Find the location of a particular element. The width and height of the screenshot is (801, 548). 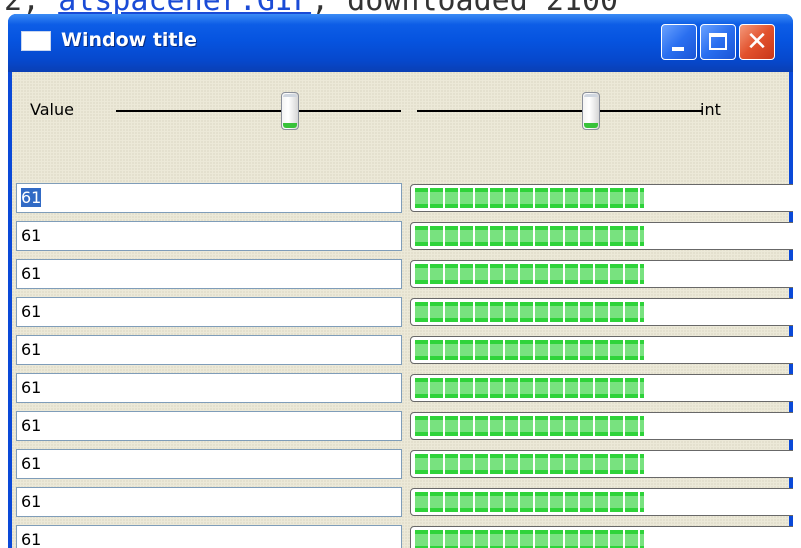

minimize-button is located at coordinates (679, 42).